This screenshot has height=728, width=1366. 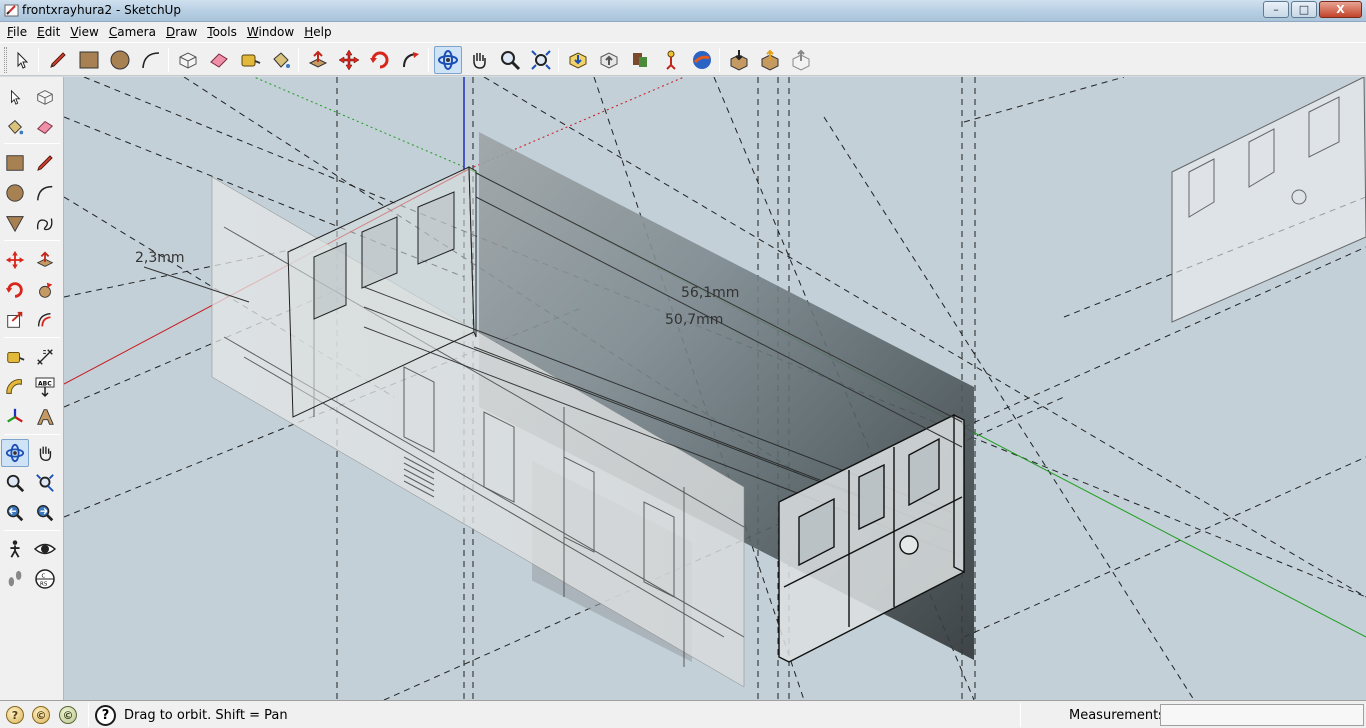 I want to click on palette-zoom-icon, so click(x=15, y=483).